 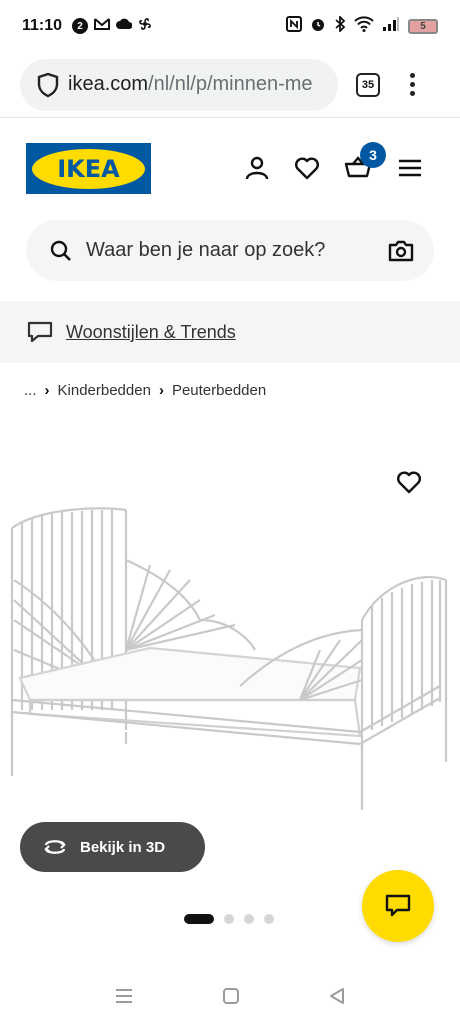 What do you see at coordinates (337, 996) in the screenshot?
I see `back-icon` at bounding box center [337, 996].